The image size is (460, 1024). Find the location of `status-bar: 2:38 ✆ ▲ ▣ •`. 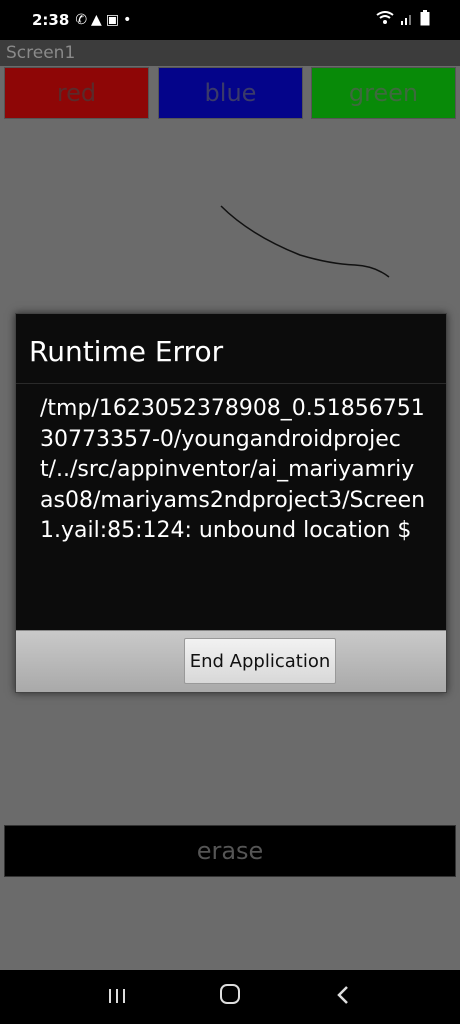

status-bar: 2:38 ✆ ▲ ▣ • is located at coordinates (230, 20).